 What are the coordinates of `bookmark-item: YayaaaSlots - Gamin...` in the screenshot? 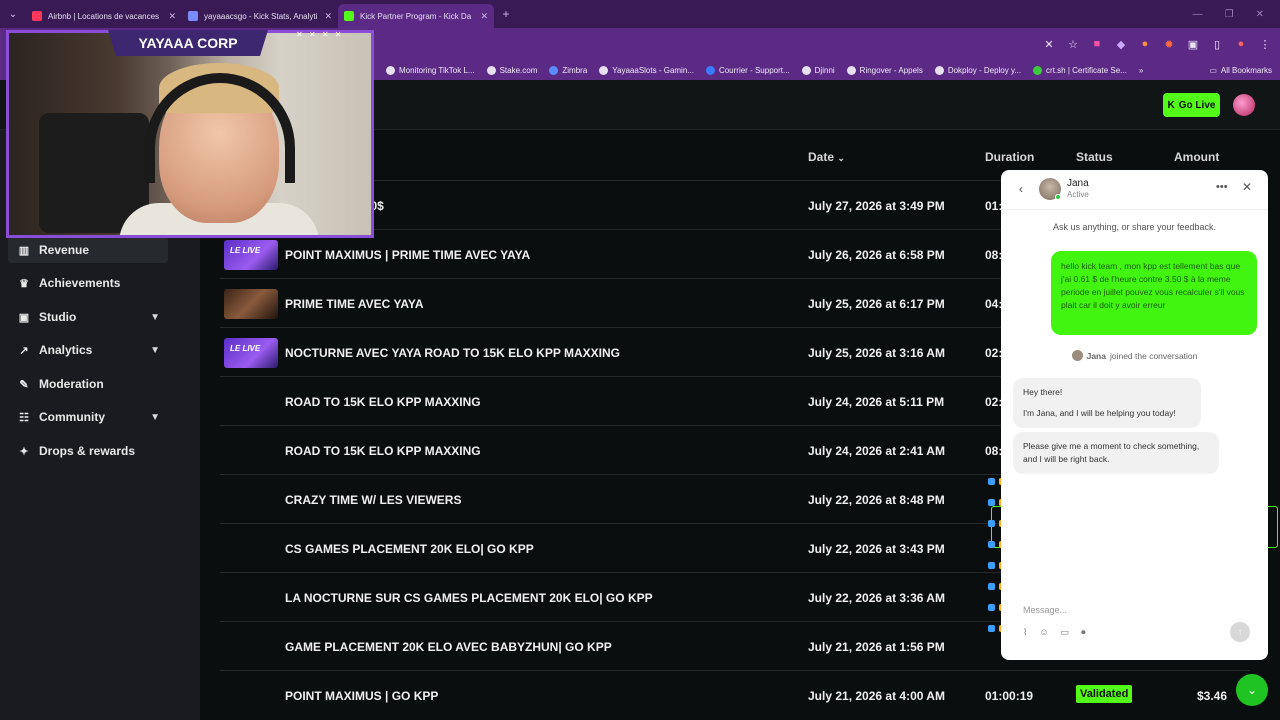 It's located at (646, 70).